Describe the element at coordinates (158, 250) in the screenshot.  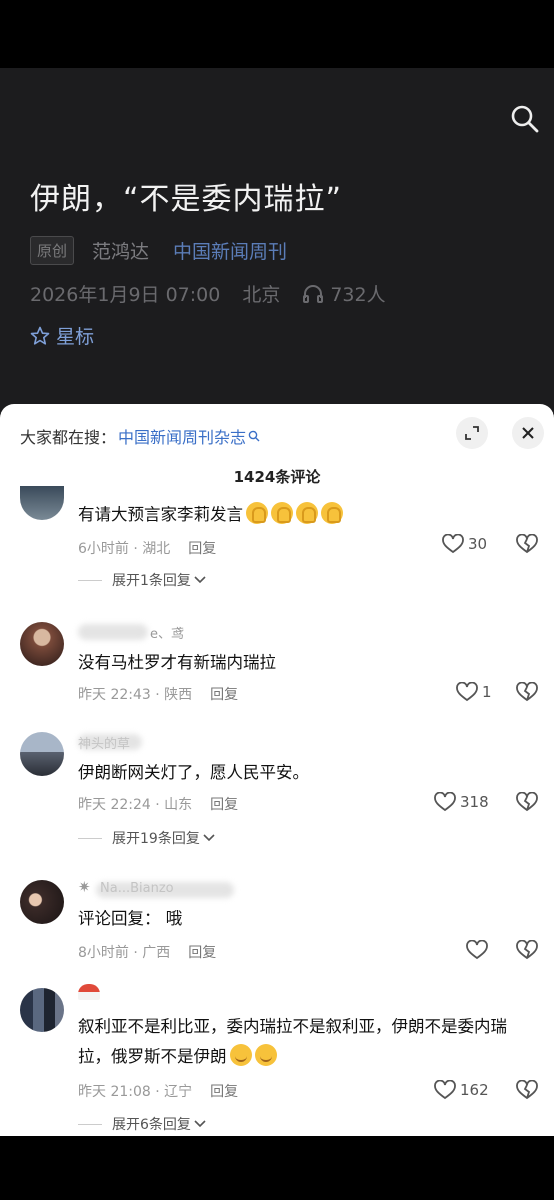
I see `article-meta: 原创 范鸿达 中国新闻周刊` at that location.